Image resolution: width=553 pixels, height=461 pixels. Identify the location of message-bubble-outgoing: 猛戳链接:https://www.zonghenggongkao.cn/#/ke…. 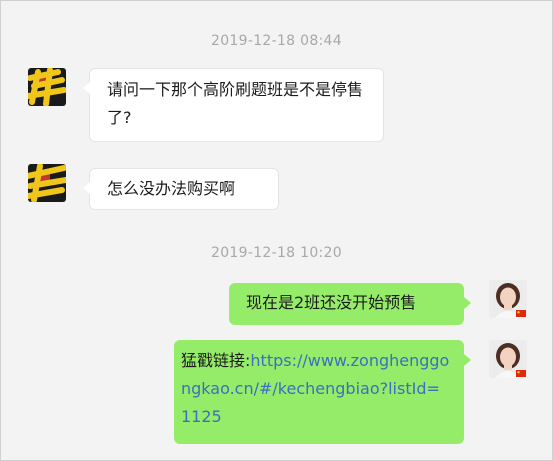
(322, 392).